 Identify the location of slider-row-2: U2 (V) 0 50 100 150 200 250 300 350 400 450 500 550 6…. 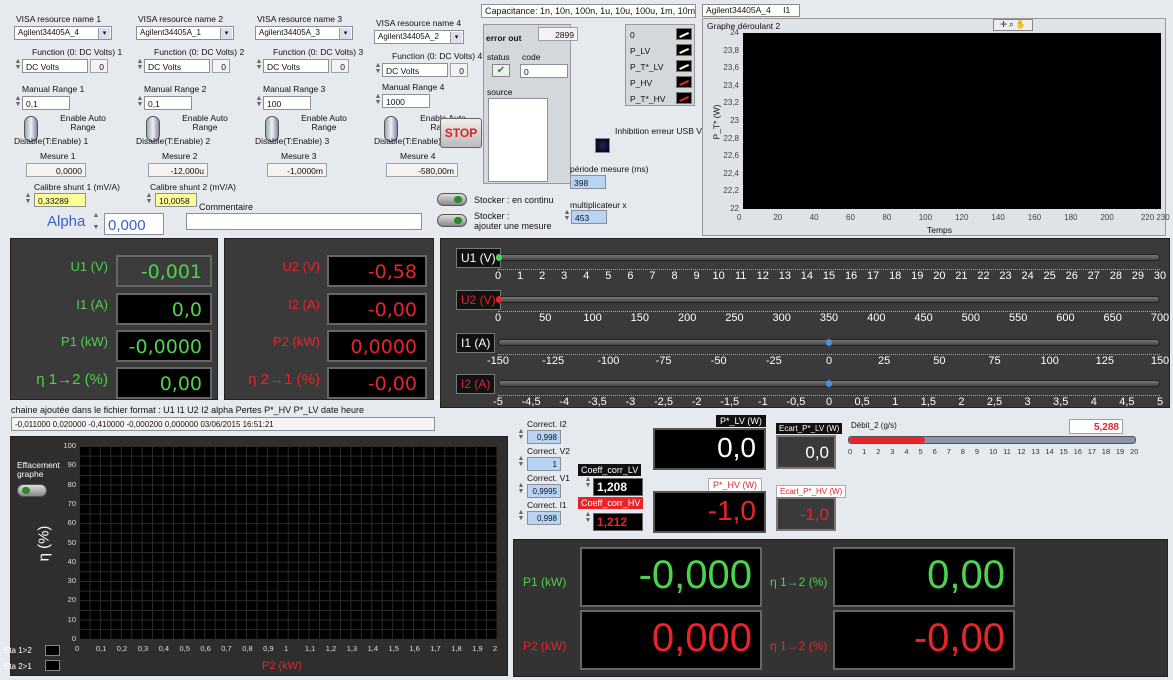
(811, 310).